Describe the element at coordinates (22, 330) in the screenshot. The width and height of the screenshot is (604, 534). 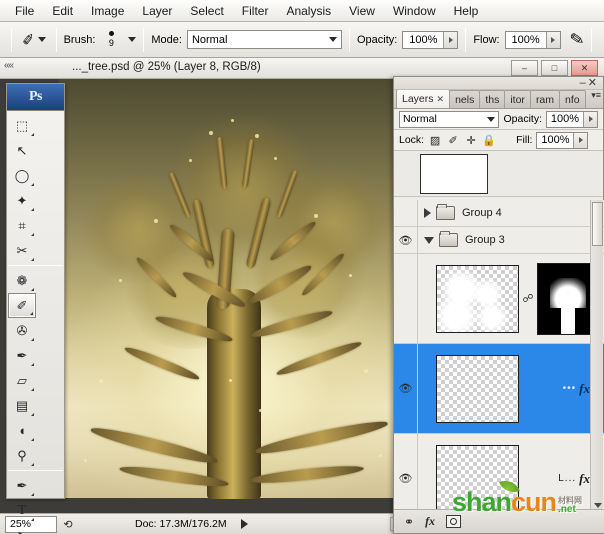
I see `clone-stamp-tool: ✇` at that location.